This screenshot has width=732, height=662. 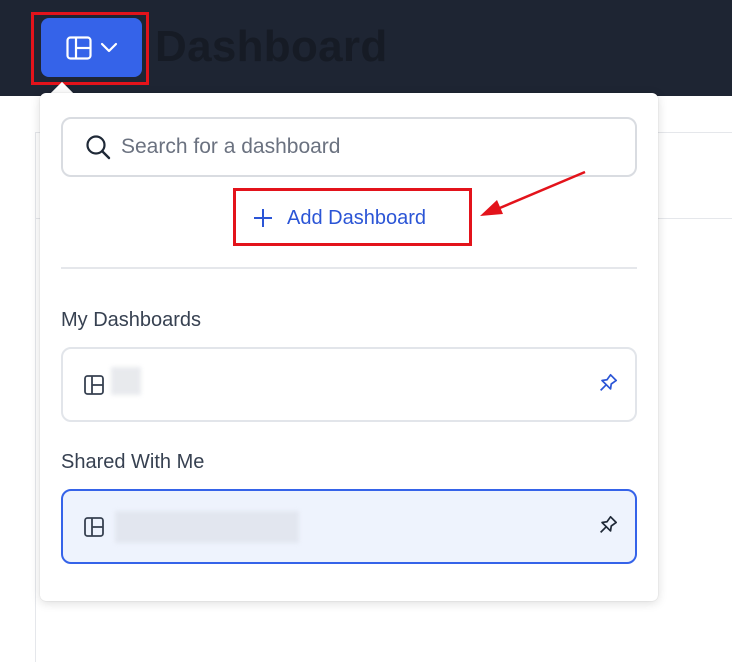 What do you see at coordinates (271, 46) in the screenshot?
I see `page-title: Dashboard` at bounding box center [271, 46].